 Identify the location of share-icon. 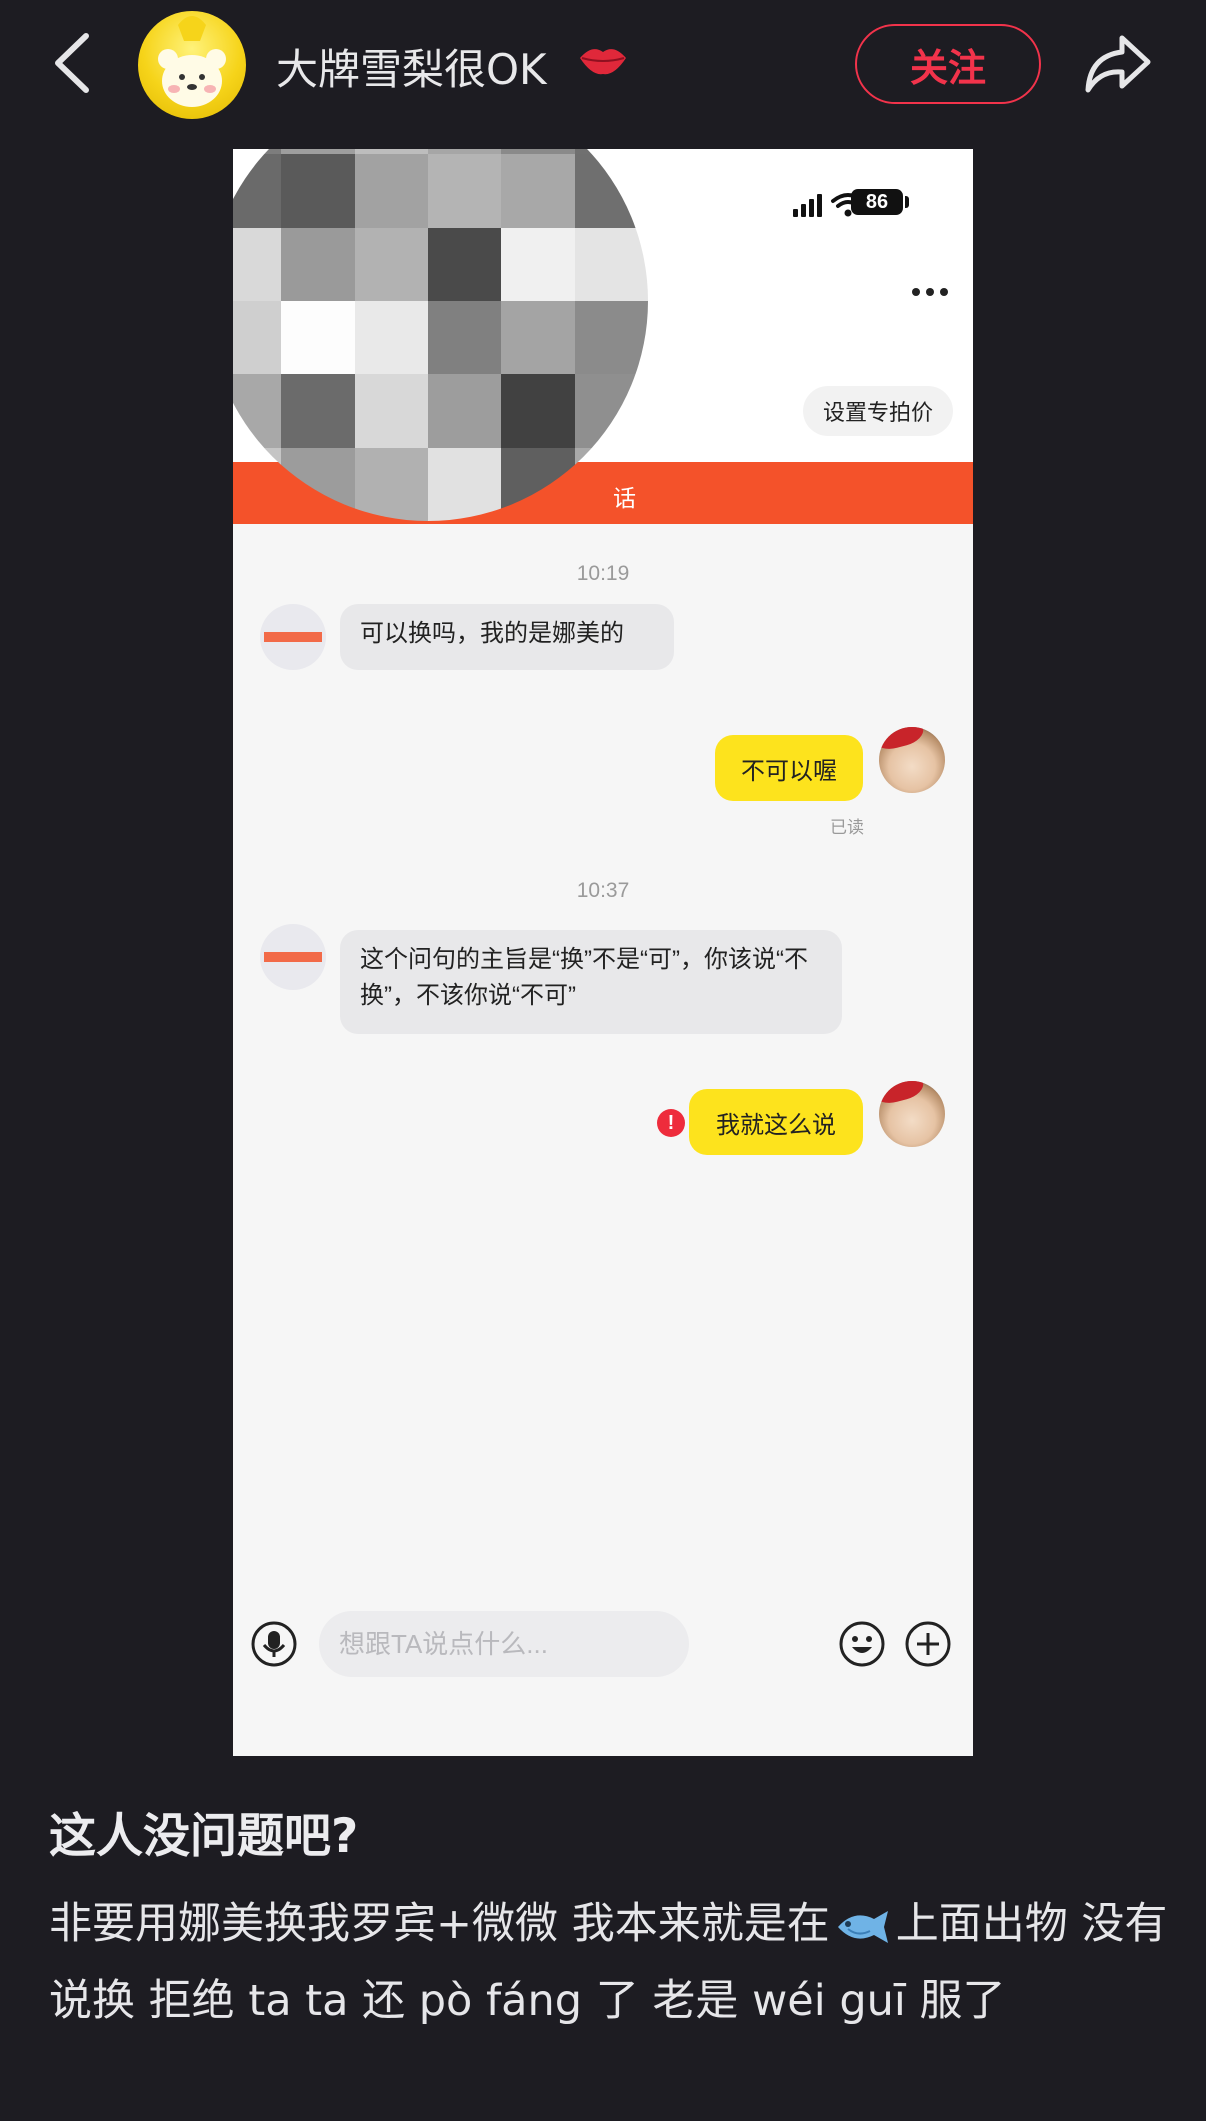
(1118, 63).